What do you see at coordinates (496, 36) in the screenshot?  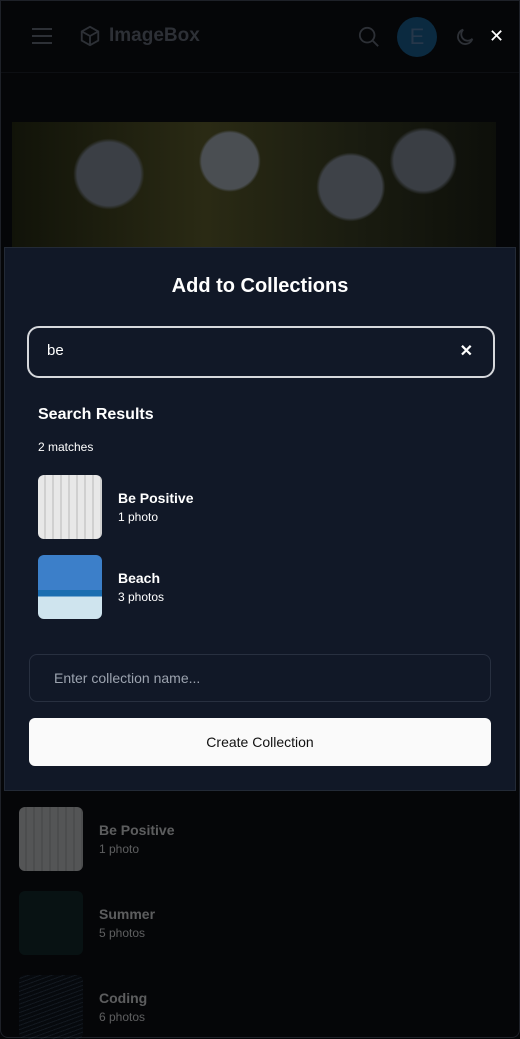 I see `close-icon: ✕` at bounding box center [496, 36].